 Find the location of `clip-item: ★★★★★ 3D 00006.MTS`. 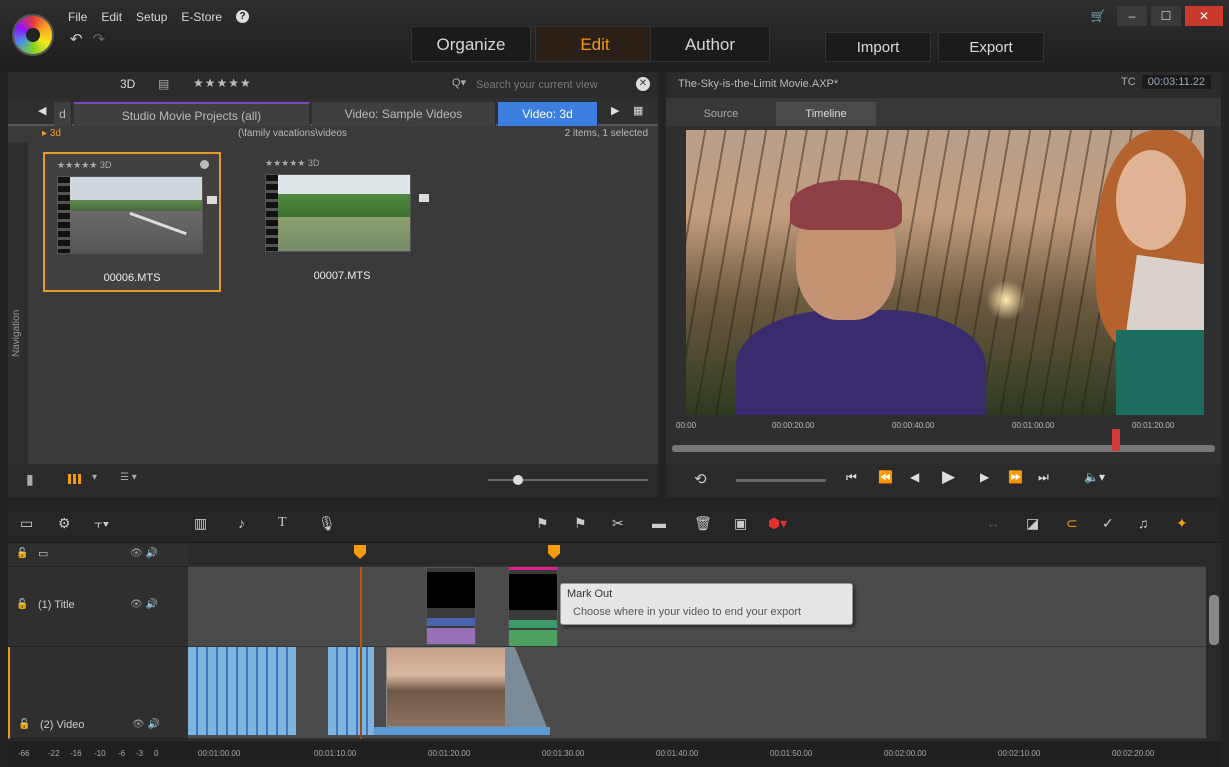

clip-item: ★★★★★ 3D 00006.MTS is located at coordinates (132, 222).